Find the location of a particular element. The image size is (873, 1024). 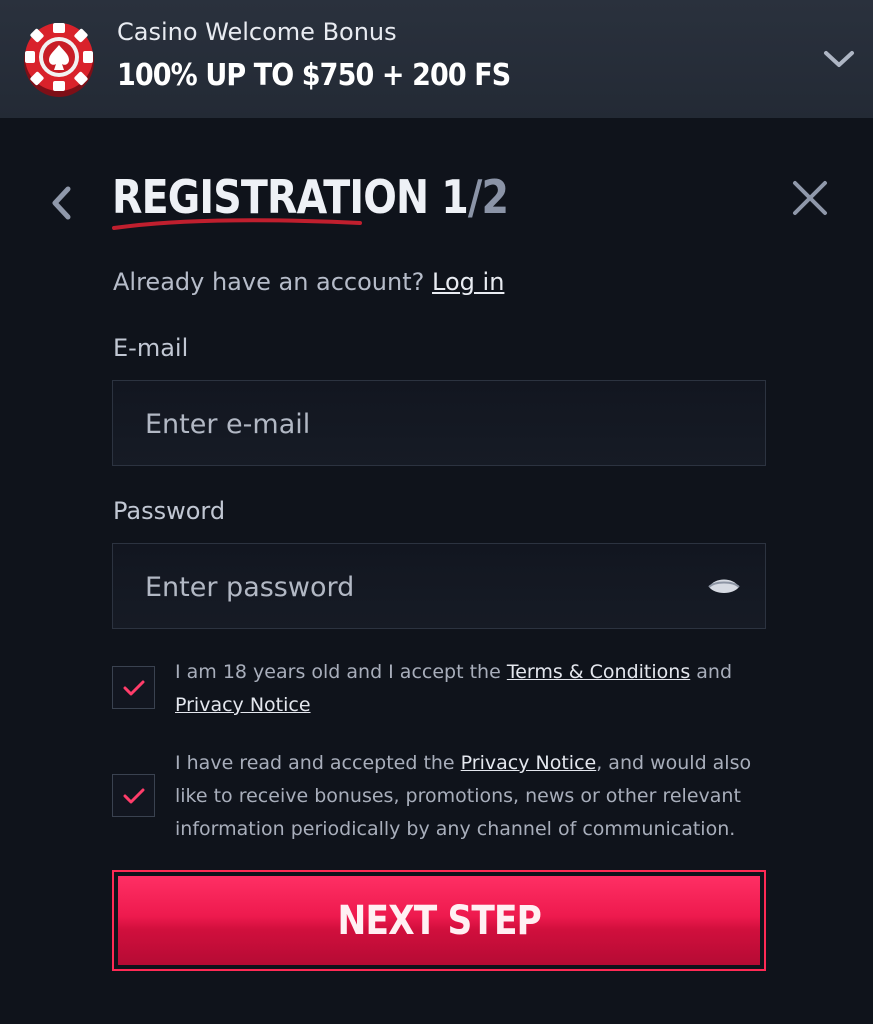

title-underline-decoration is located at coordinates (237, 224).